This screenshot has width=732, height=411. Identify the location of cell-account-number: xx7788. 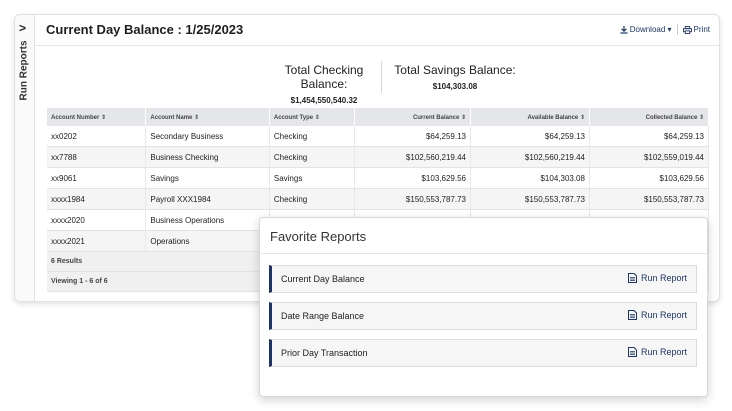
(97, 157).